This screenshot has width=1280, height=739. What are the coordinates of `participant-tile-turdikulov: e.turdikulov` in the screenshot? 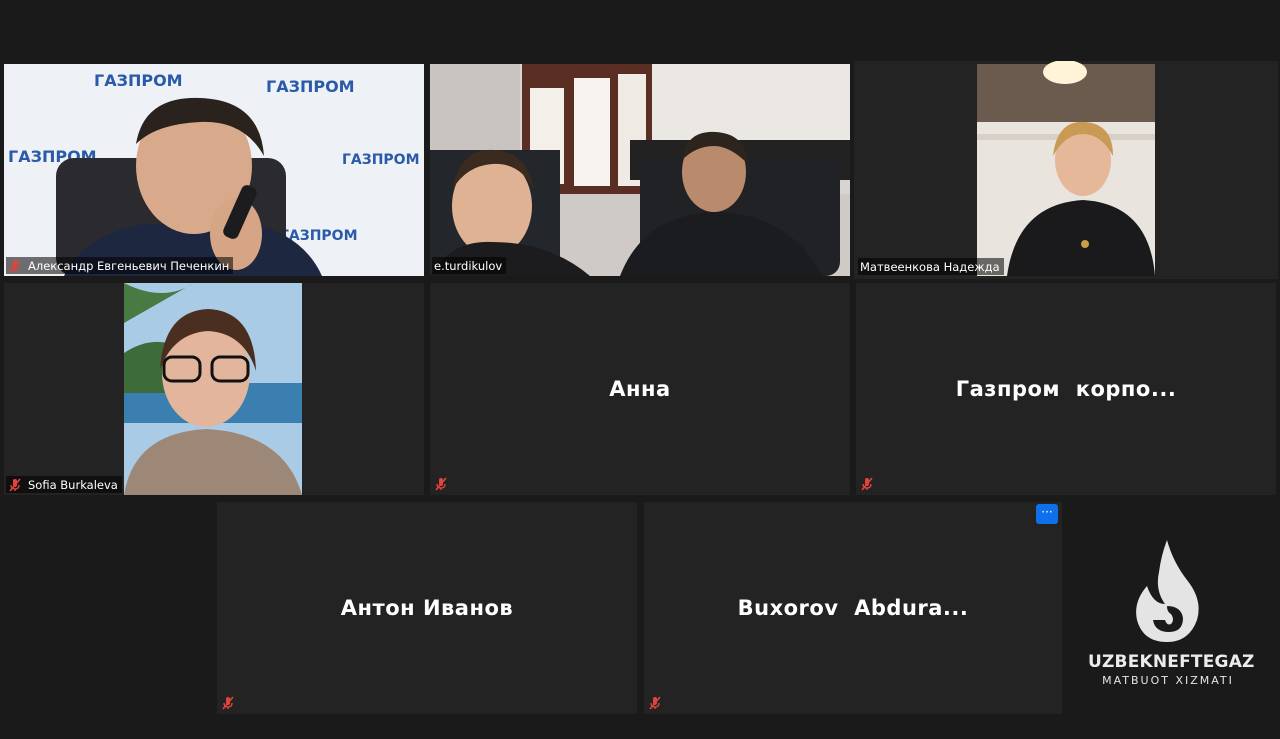 It's located at (640, 170).